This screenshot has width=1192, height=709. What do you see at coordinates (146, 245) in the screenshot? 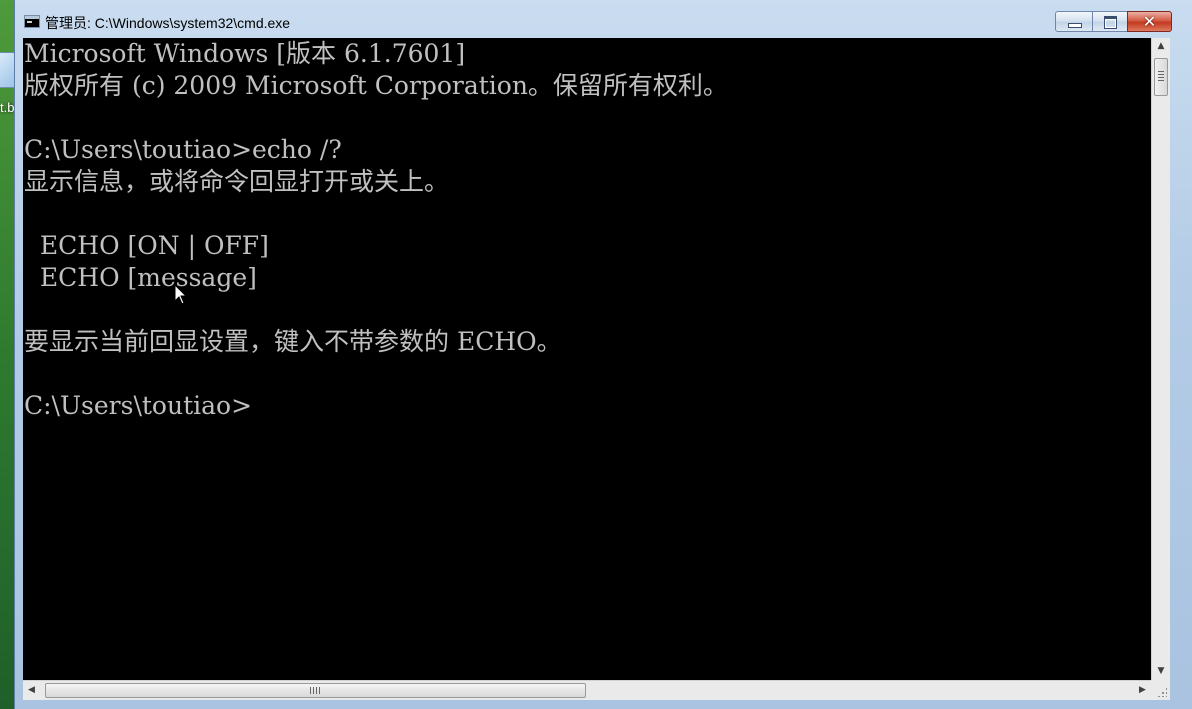
I see `console-line: ECHO [ON | OFF]` at bounding box center [146, 245].